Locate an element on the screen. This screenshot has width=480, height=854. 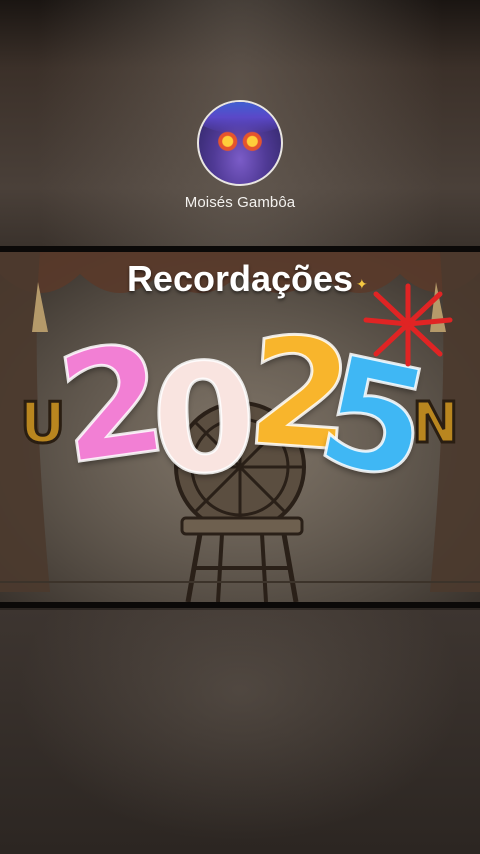
avatar-hair is located at coordinates (240, 118).